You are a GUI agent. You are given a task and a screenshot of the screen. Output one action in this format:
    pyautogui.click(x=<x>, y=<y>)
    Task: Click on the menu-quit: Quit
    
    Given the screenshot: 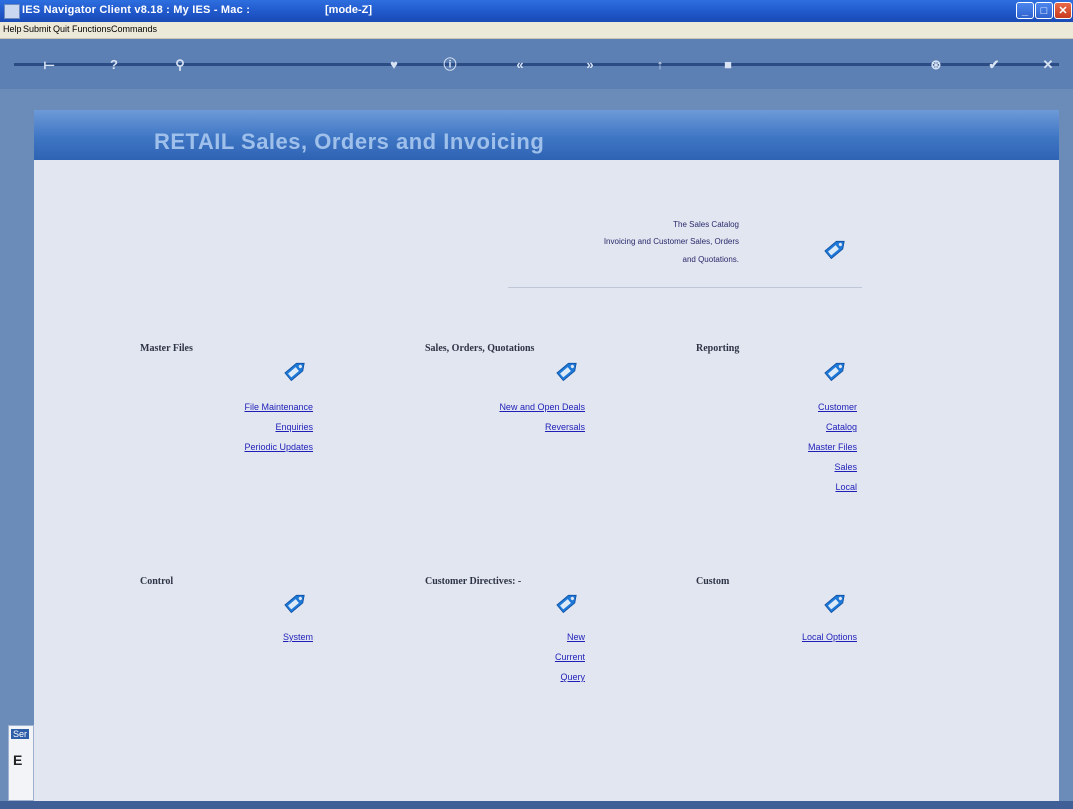 What is the action you would take?
    pyautogui.click(x=61, y=29)
    